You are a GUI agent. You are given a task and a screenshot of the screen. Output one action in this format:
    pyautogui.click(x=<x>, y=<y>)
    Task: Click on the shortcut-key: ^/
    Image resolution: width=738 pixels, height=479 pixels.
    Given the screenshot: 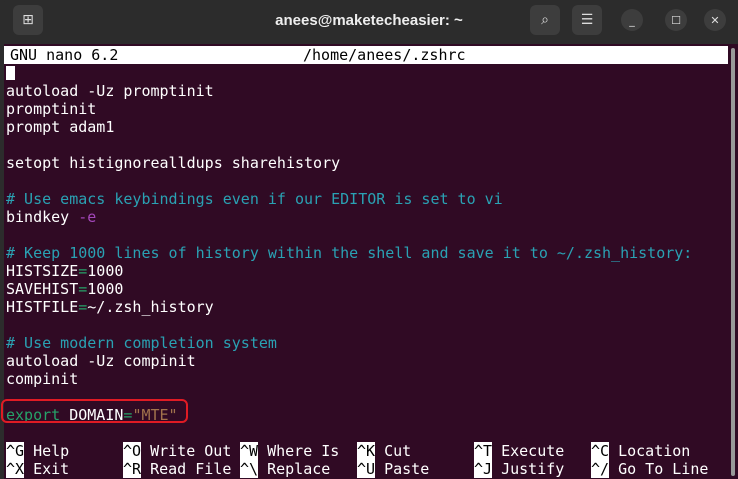 What is the action you would take?
    pyautogui.click(x=600, y=469)
    